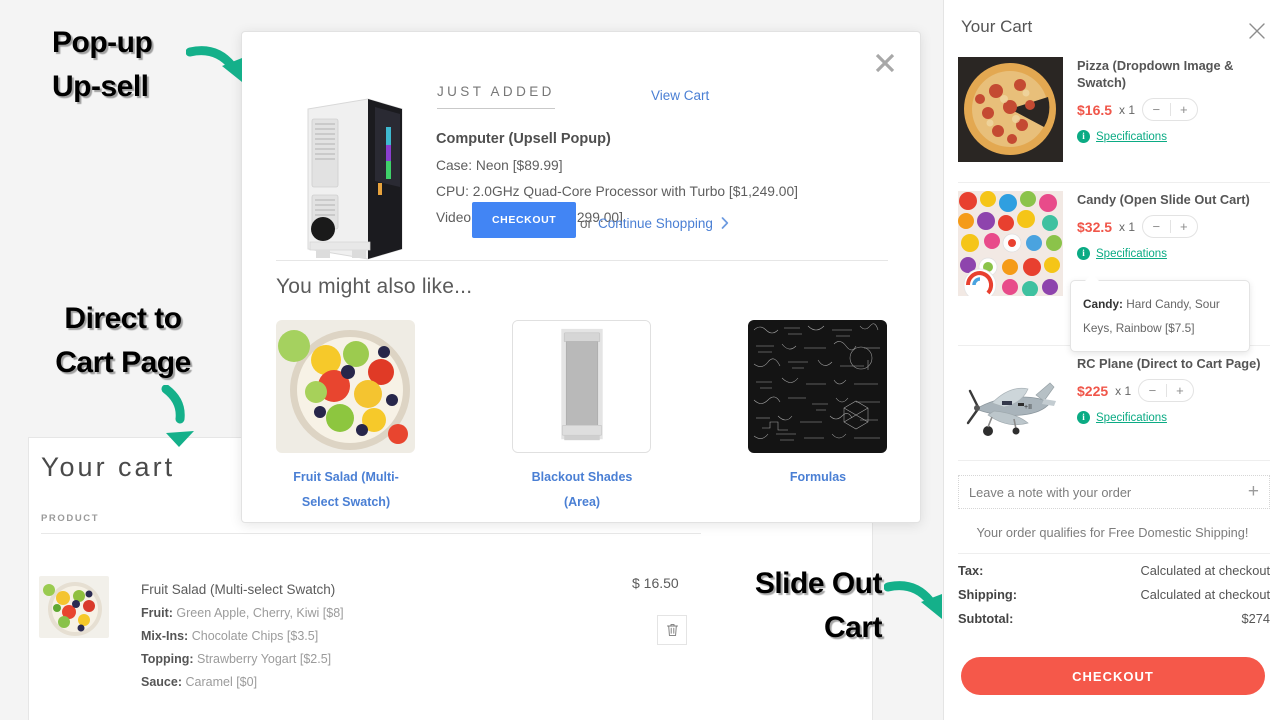  Describe the element at coordinates (818, 583) in the screenshot. I see `annotation-line1: Slide Out` at that location.